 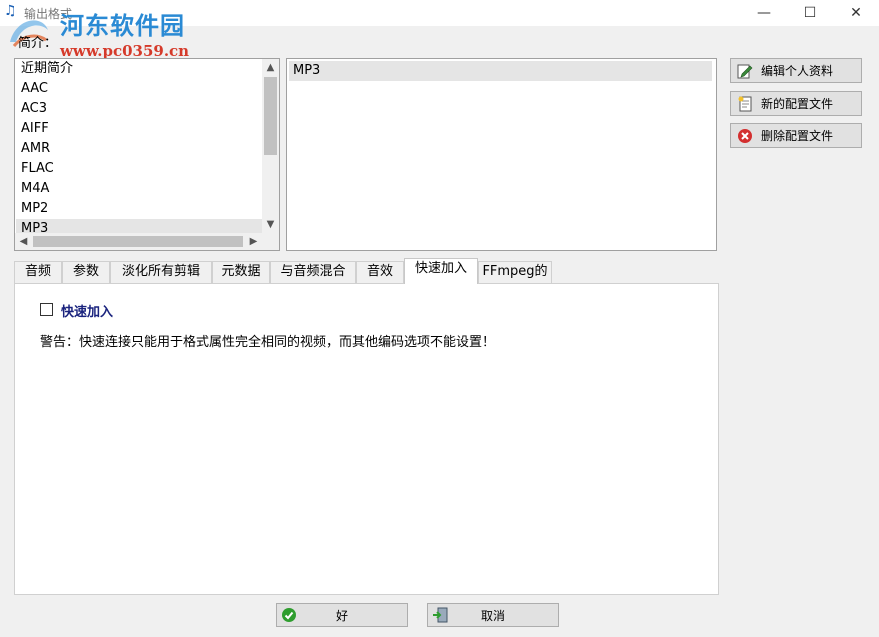 What do you see at coordinates (241, 272) in the screenshot?
I see `tab-metadata: 元数据` at bounding box center [241, 272].